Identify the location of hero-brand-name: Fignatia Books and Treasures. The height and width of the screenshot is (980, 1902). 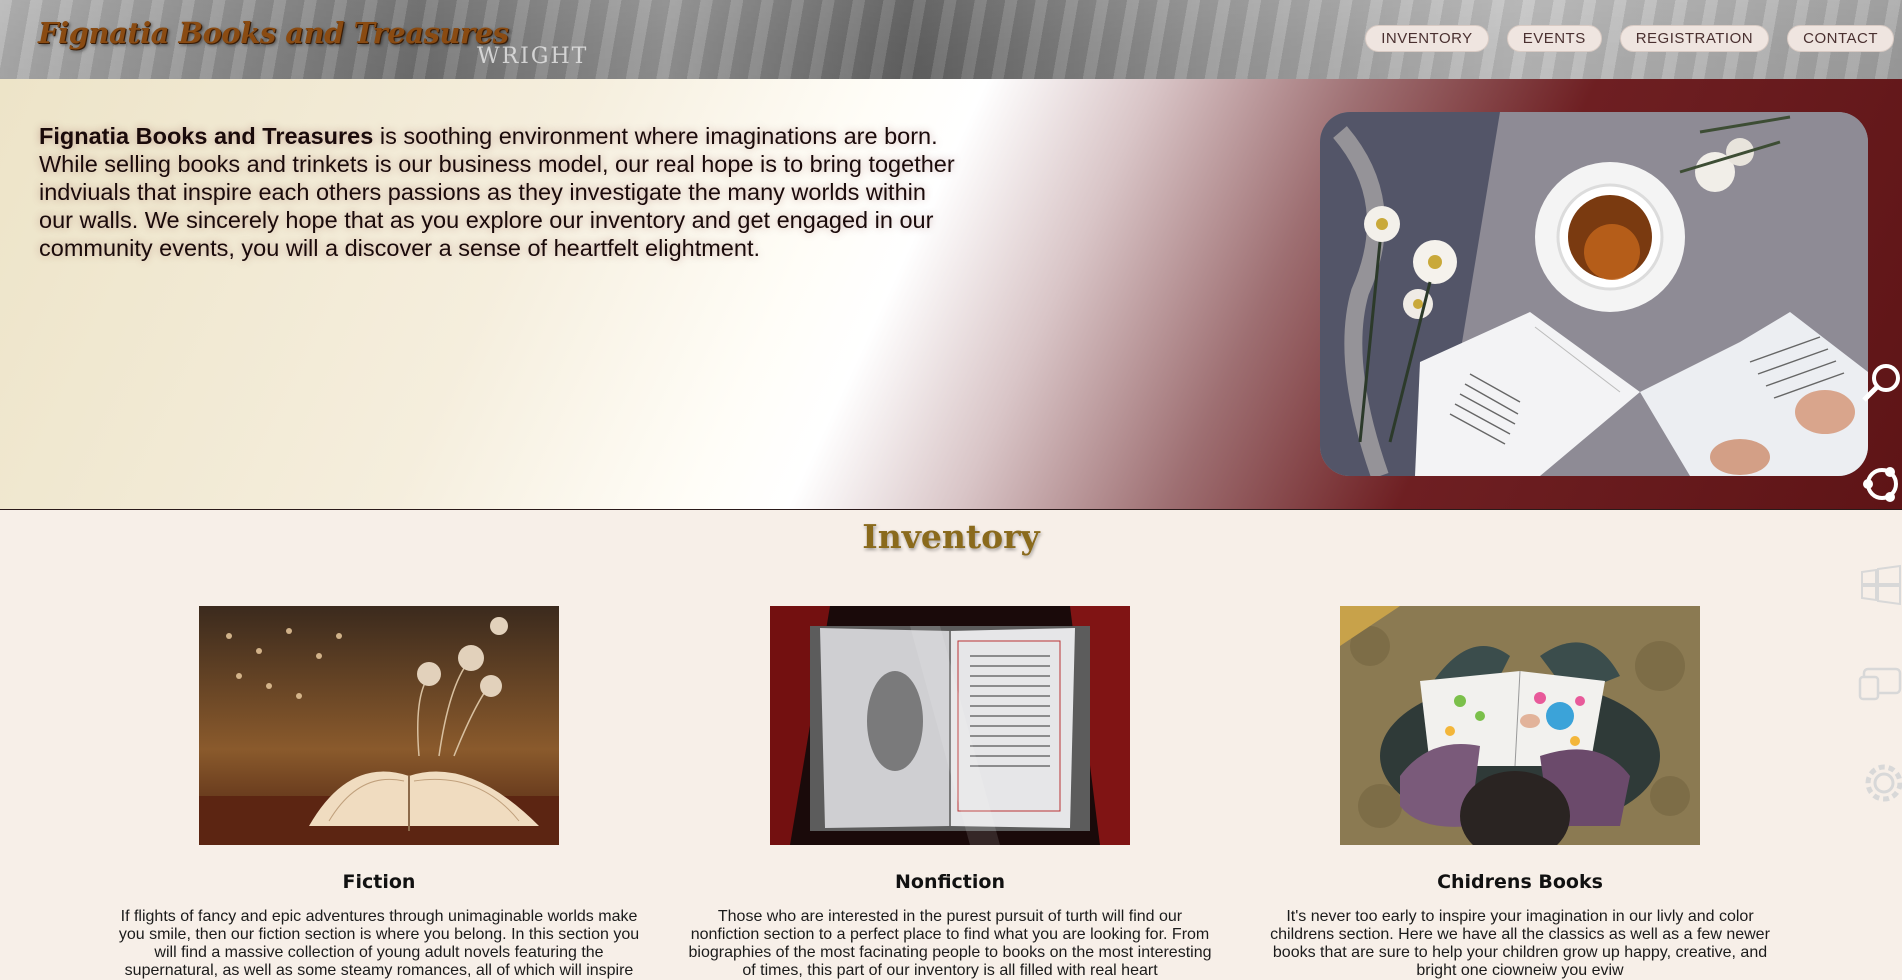
(206, 136).